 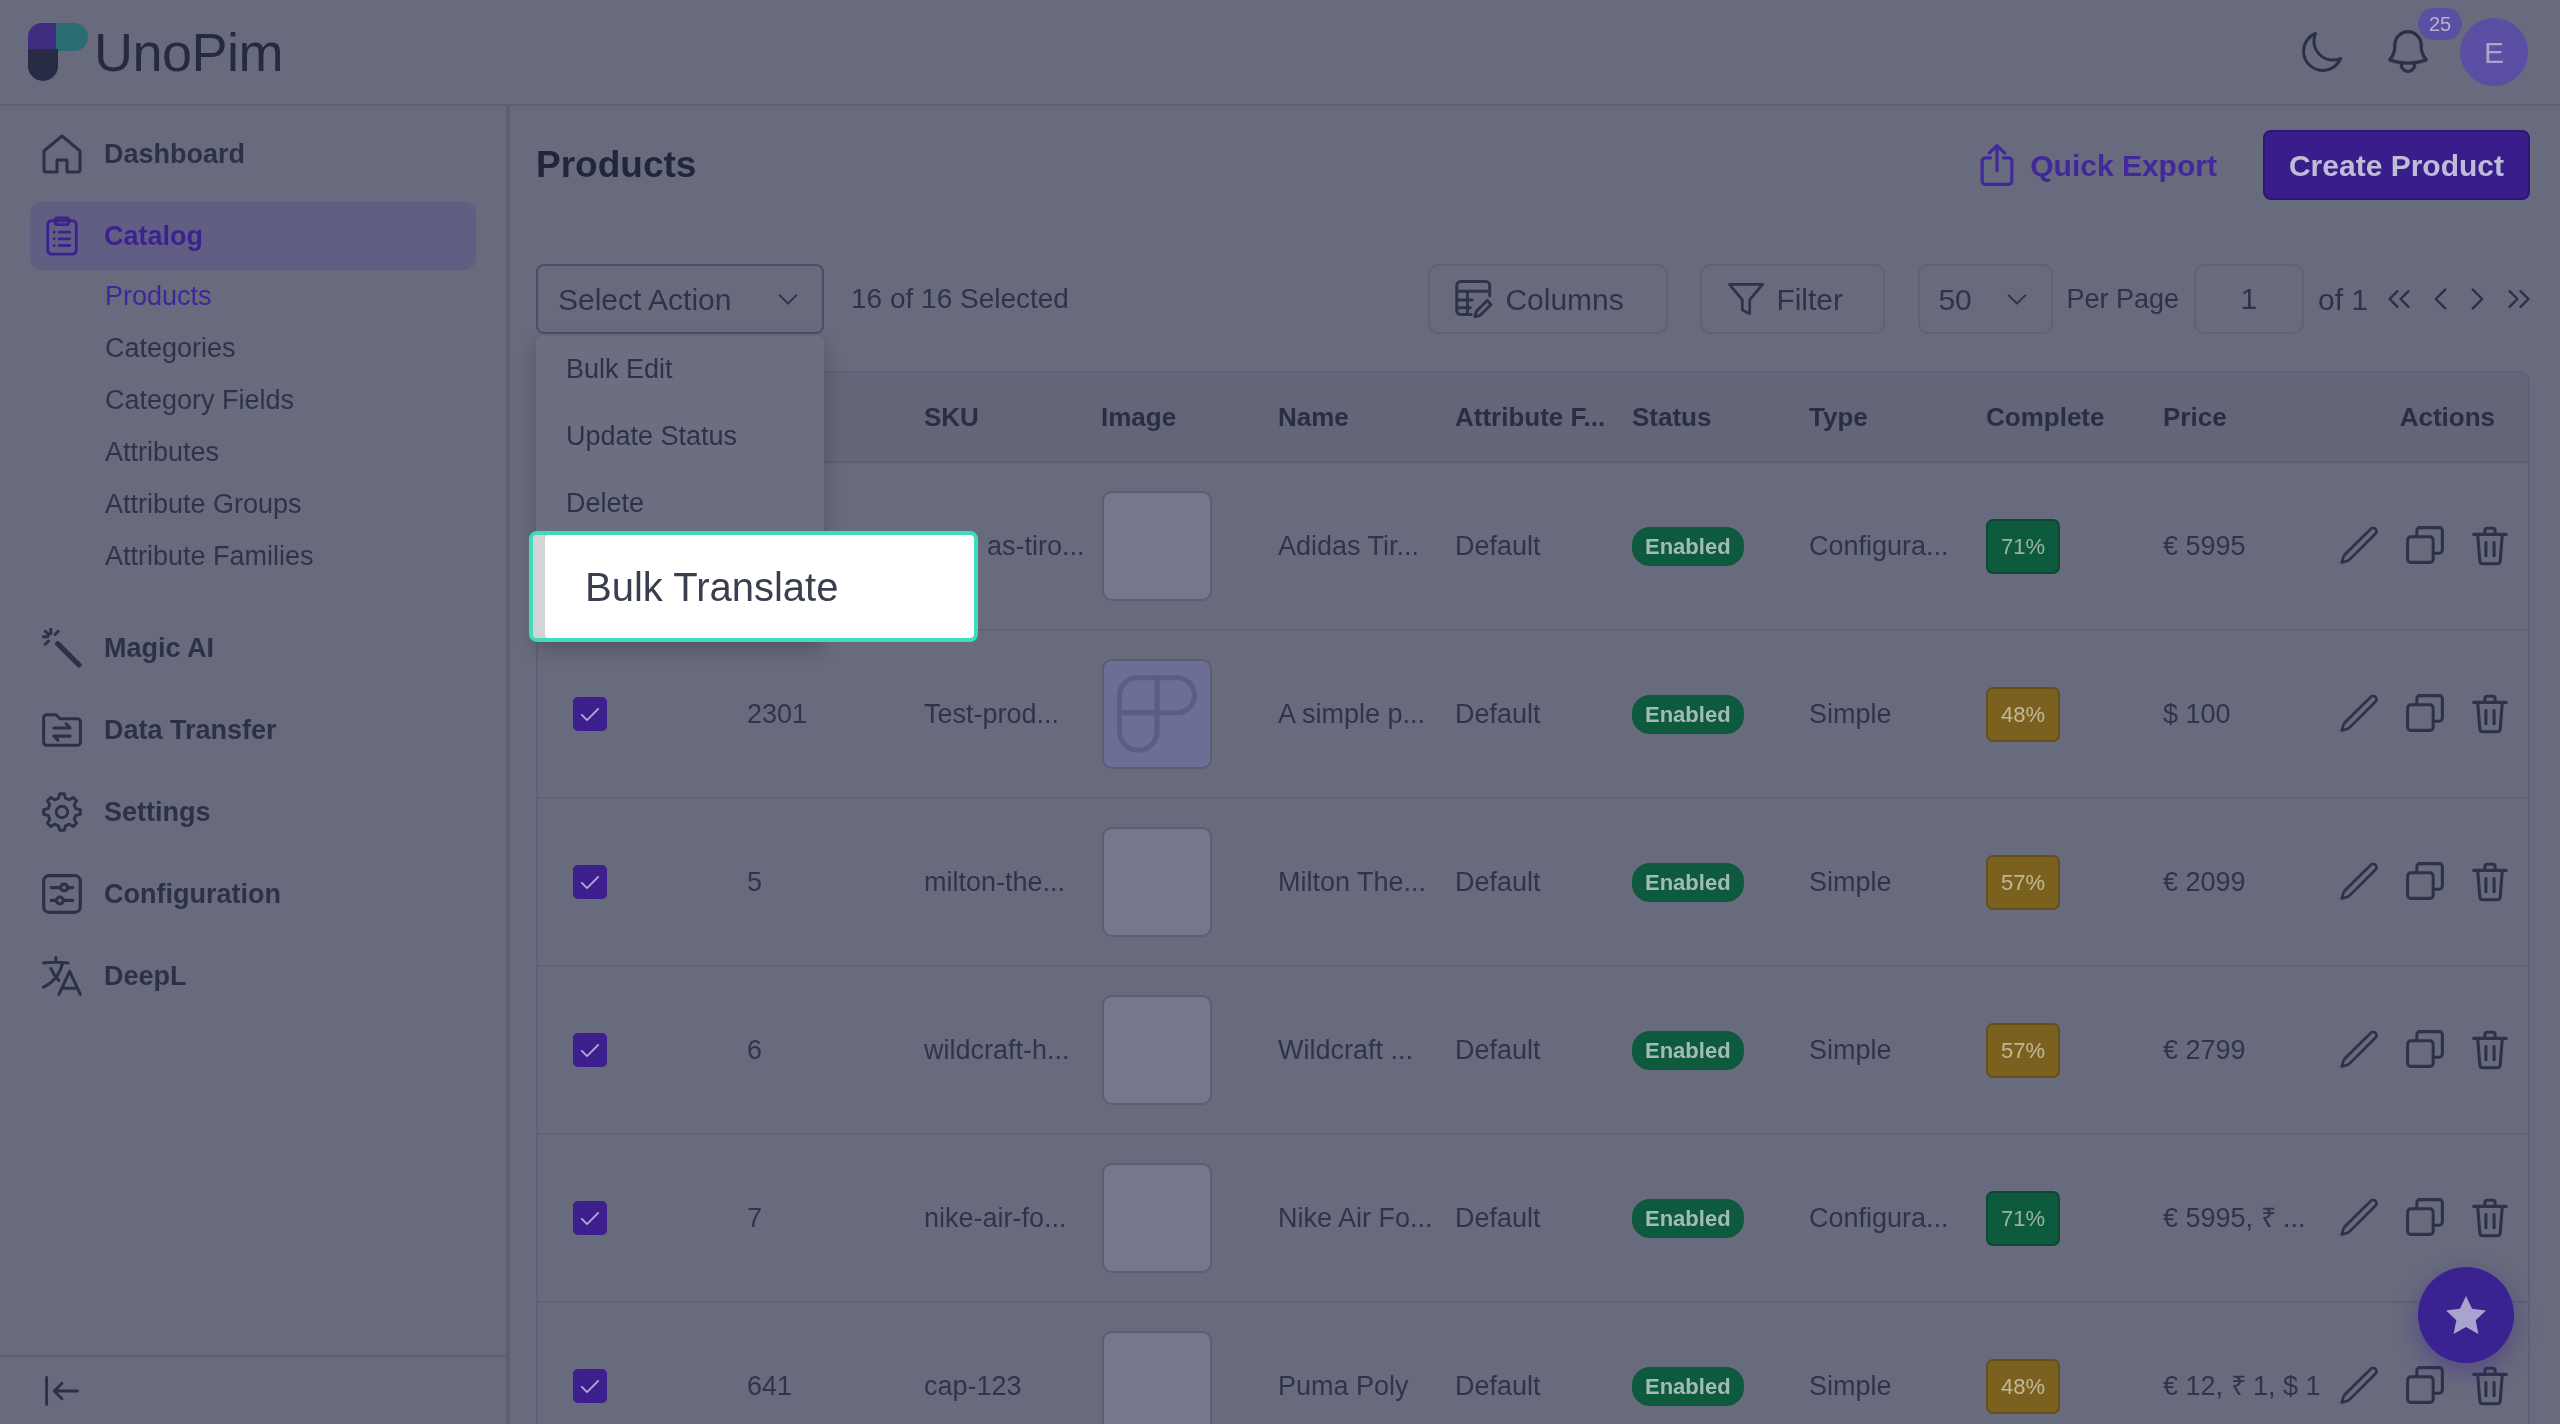 What do you see at coordinates (960, 299) in the screenshot?
I see `selection-count: 16 of 16 Selected` at bounding box center [960, 299].